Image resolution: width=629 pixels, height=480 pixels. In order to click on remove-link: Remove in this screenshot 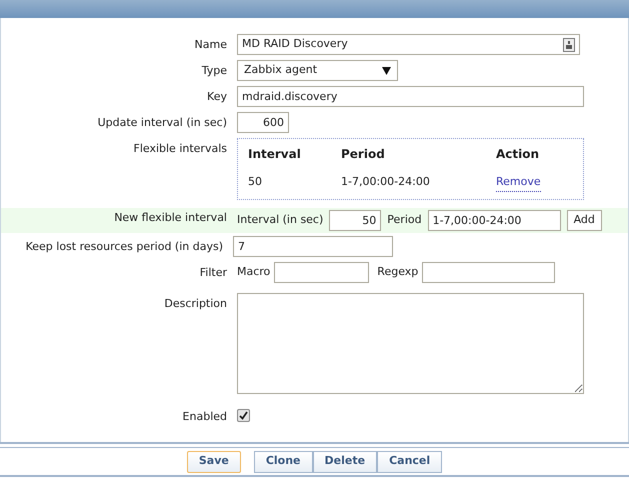, I will do `click(518, 183)`.